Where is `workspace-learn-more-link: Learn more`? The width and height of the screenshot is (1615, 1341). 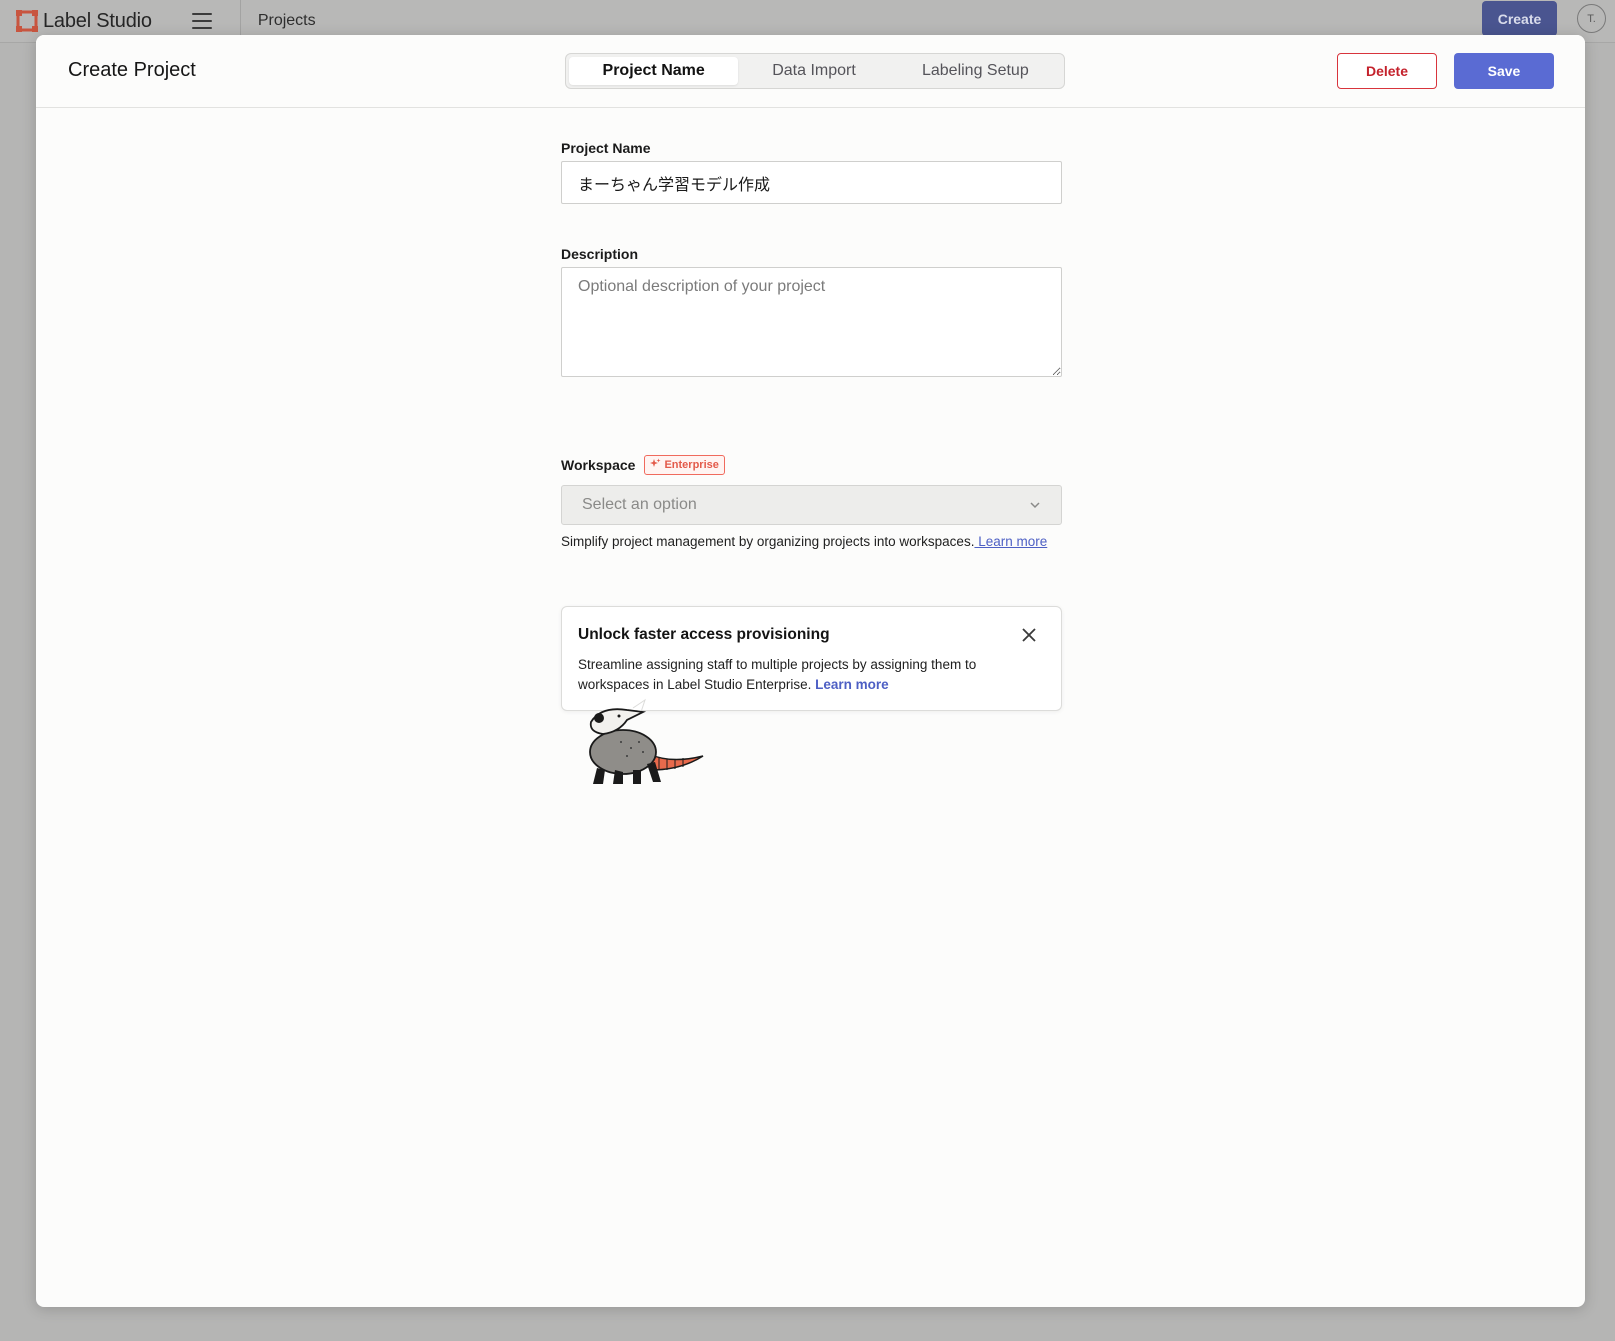
workspace-learn-more-link: Learn more is located at coordinates (1010, 541).